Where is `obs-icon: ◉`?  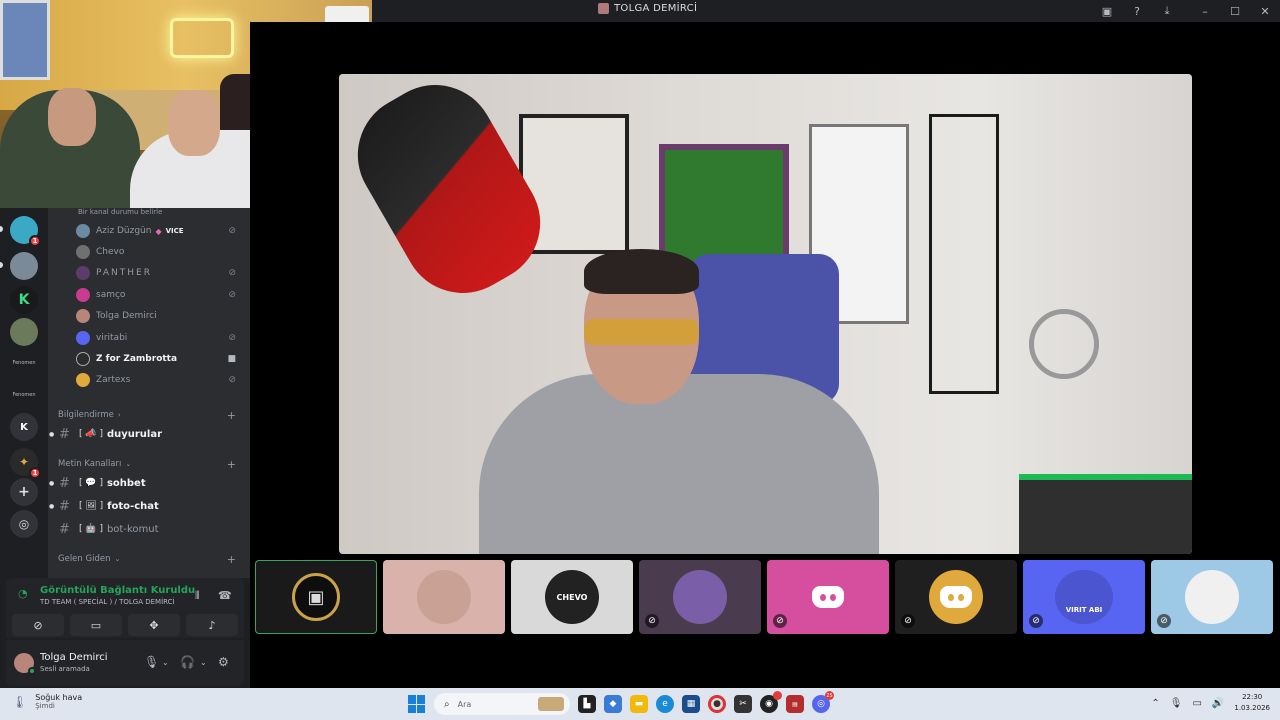 obs-icon: ◉ is located at coordinates (771, 702).